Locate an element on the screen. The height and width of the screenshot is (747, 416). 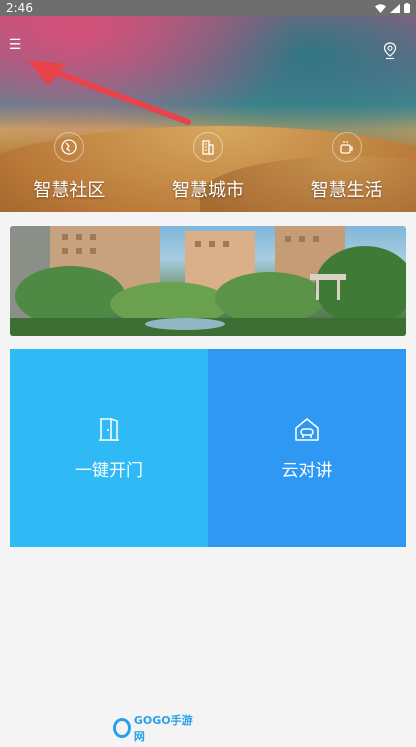
annotation-arrow is located at coordinates (109, 92).